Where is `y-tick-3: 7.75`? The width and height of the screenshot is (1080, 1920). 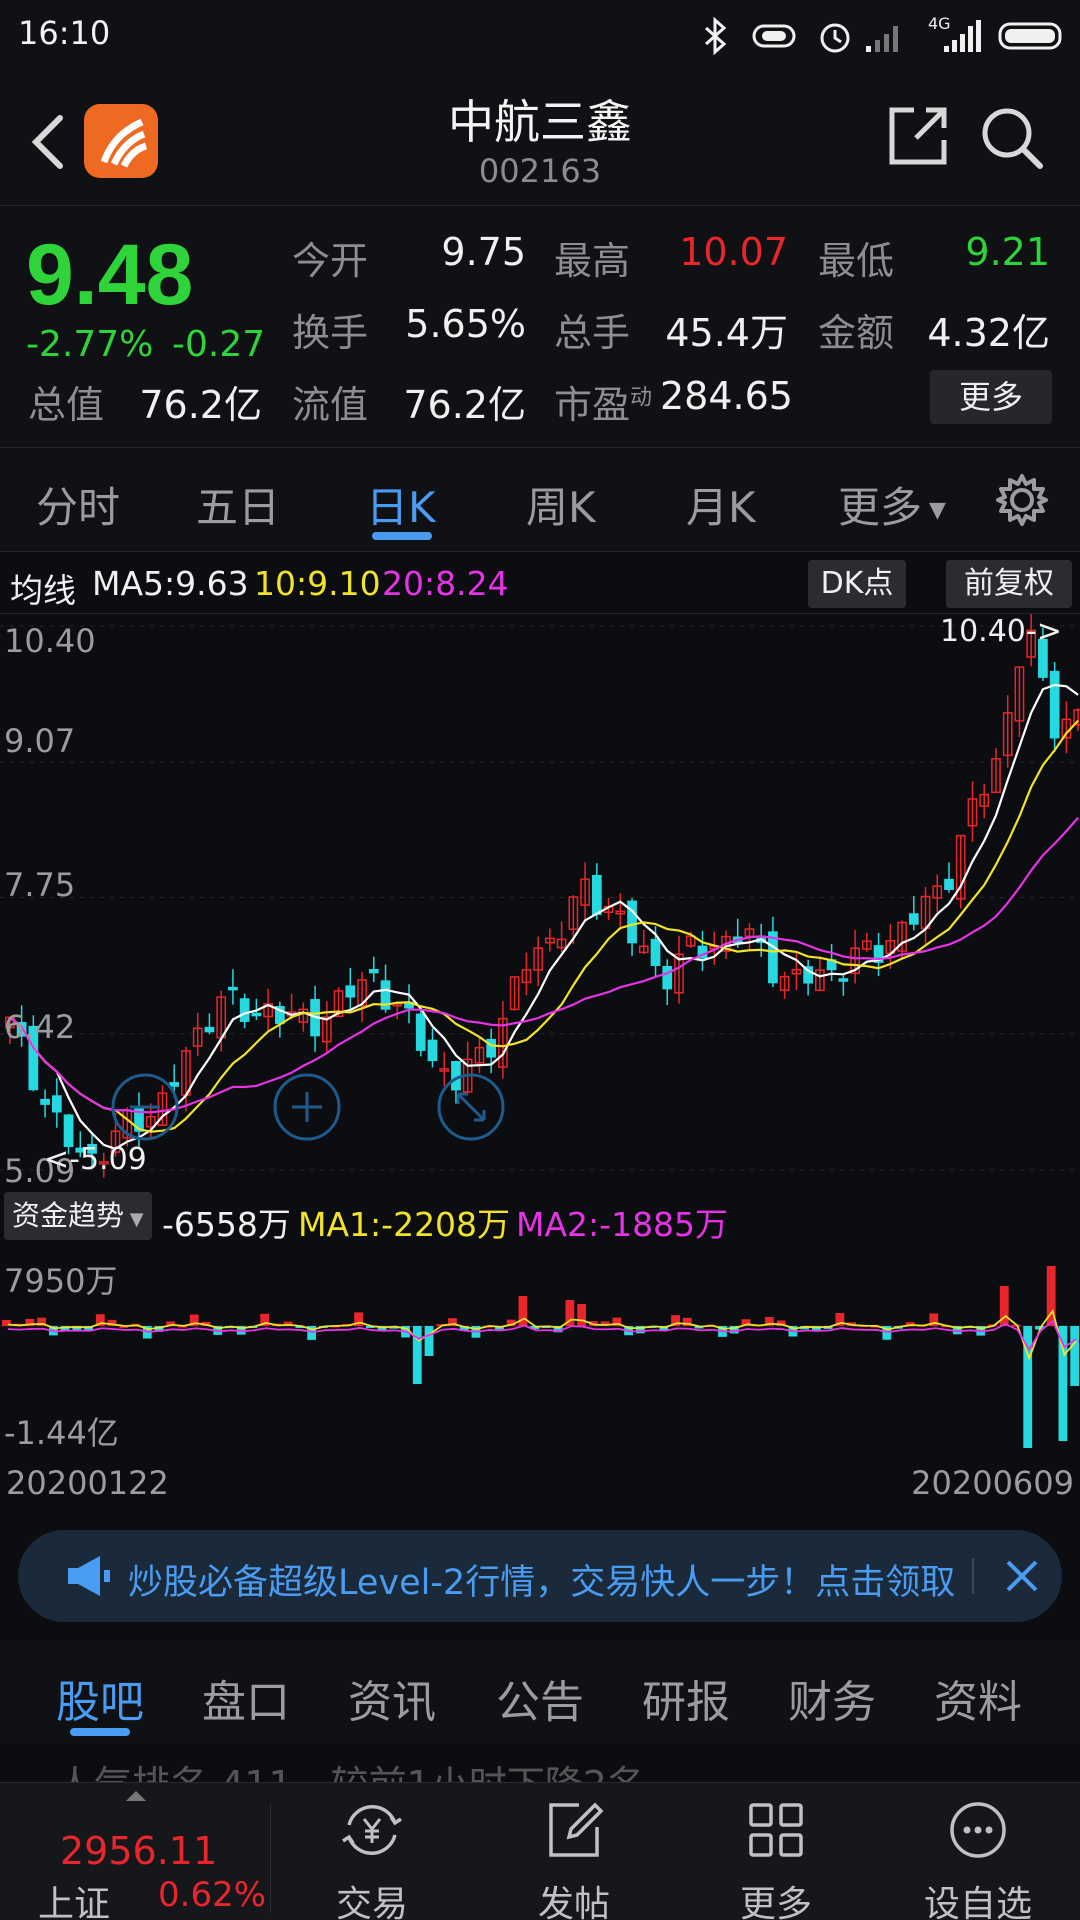
y-tick-3: 7.75 is located at coordinates (40, 885).